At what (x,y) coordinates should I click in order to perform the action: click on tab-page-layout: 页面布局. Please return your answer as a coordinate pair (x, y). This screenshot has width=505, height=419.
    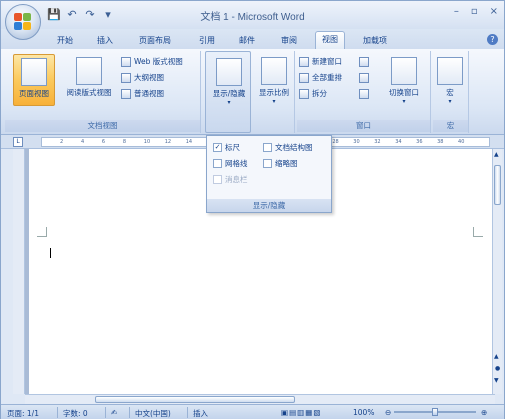
    Looking at the image, I should click on (155, 41).